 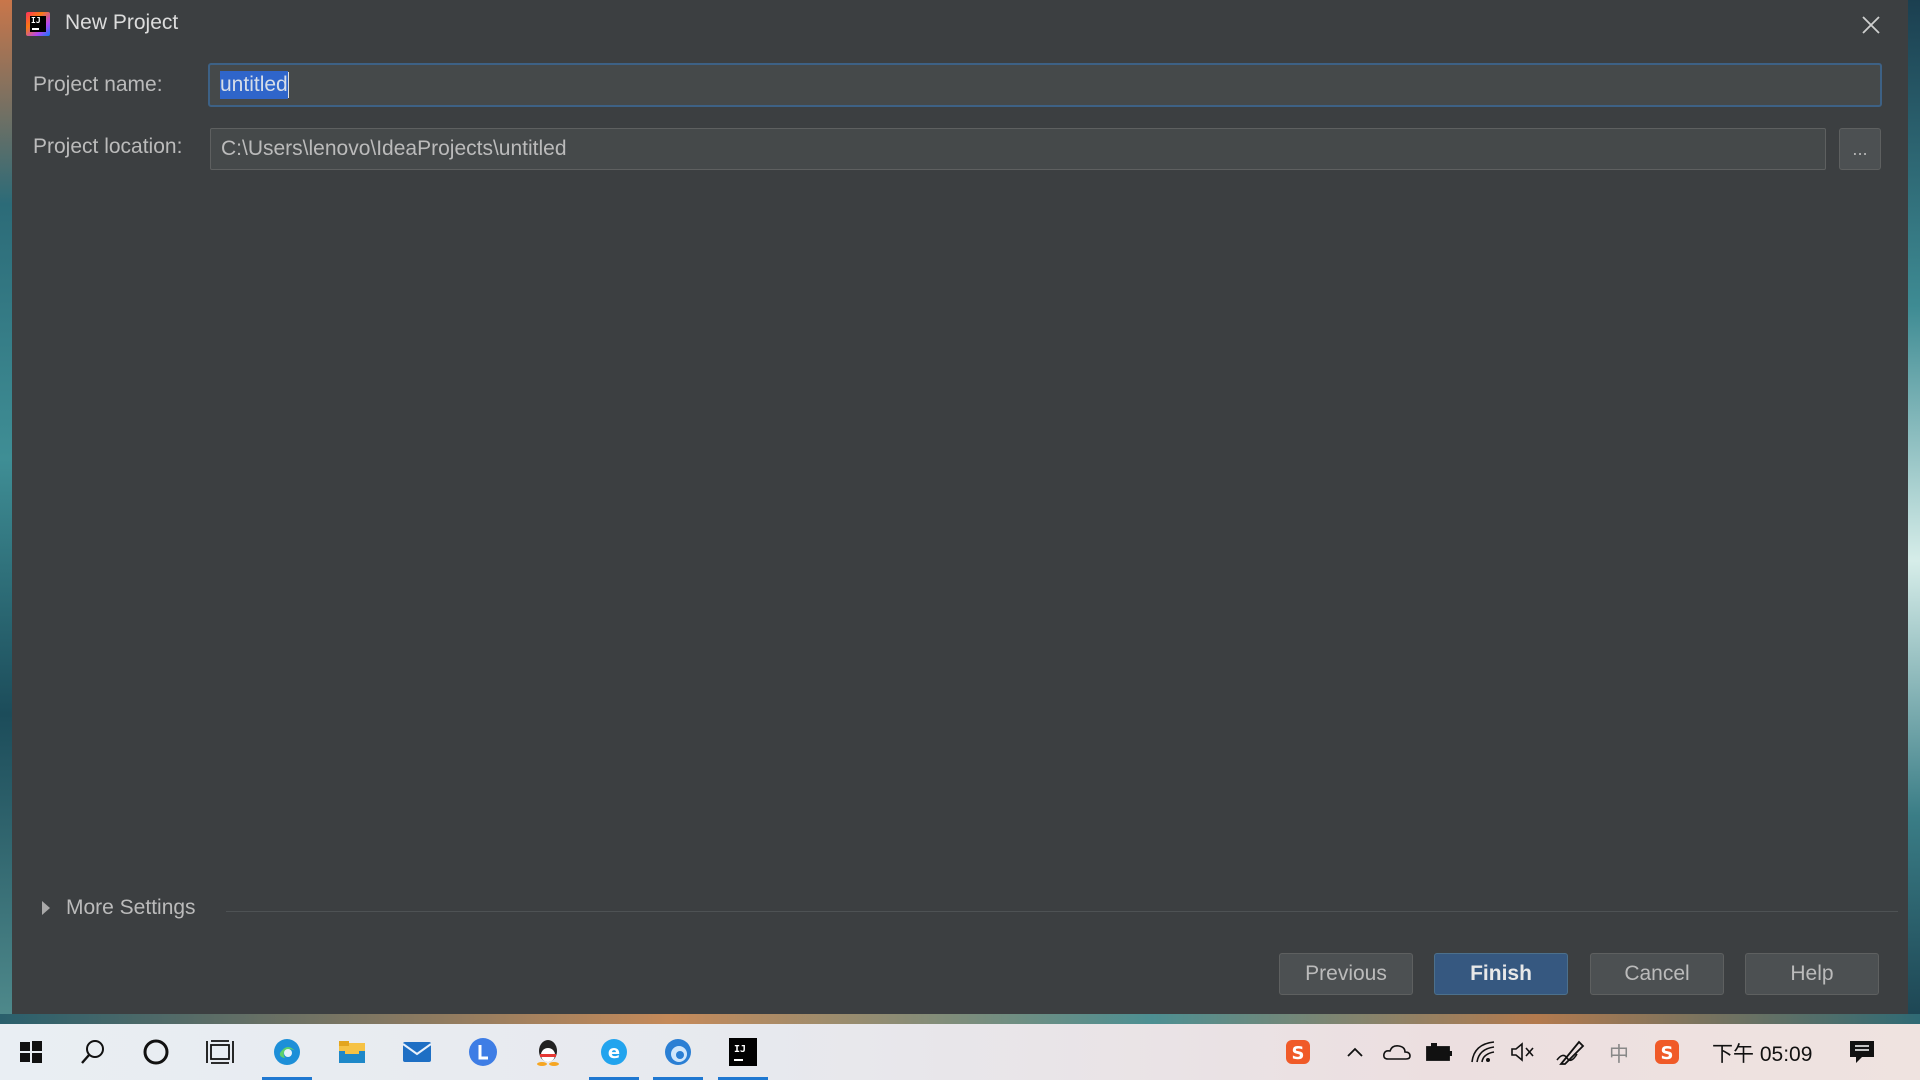 I want to click on edge-beta-icon, so click(x=678, y=1052).